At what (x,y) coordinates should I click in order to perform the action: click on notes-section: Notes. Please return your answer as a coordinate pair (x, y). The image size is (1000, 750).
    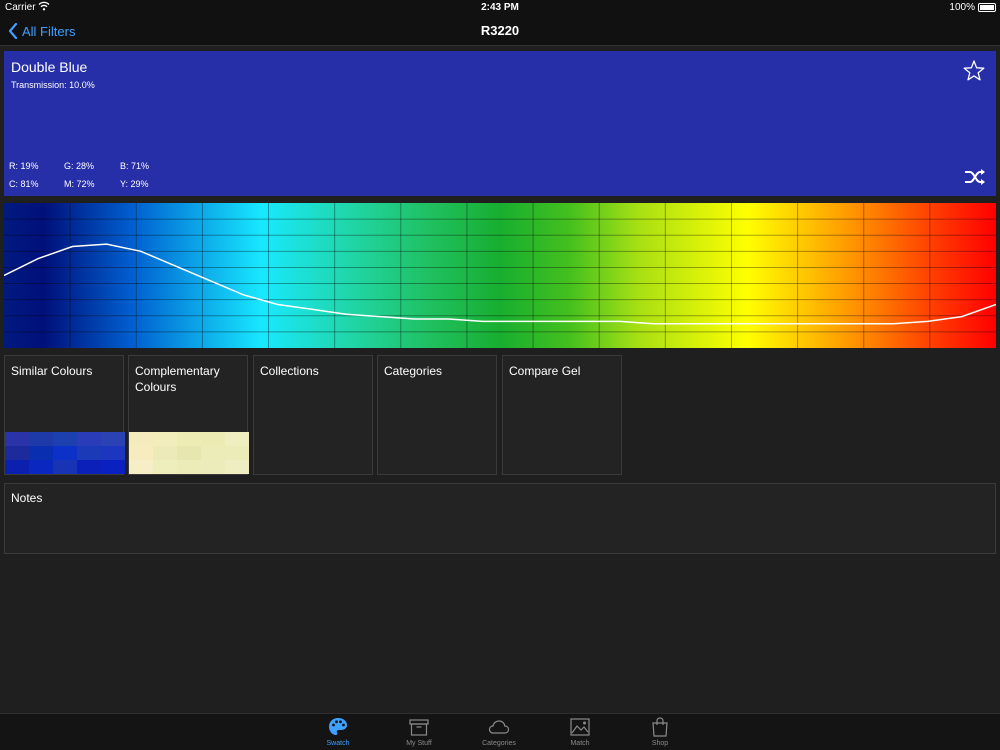
    Looking at the image, I should click on (500, 518).